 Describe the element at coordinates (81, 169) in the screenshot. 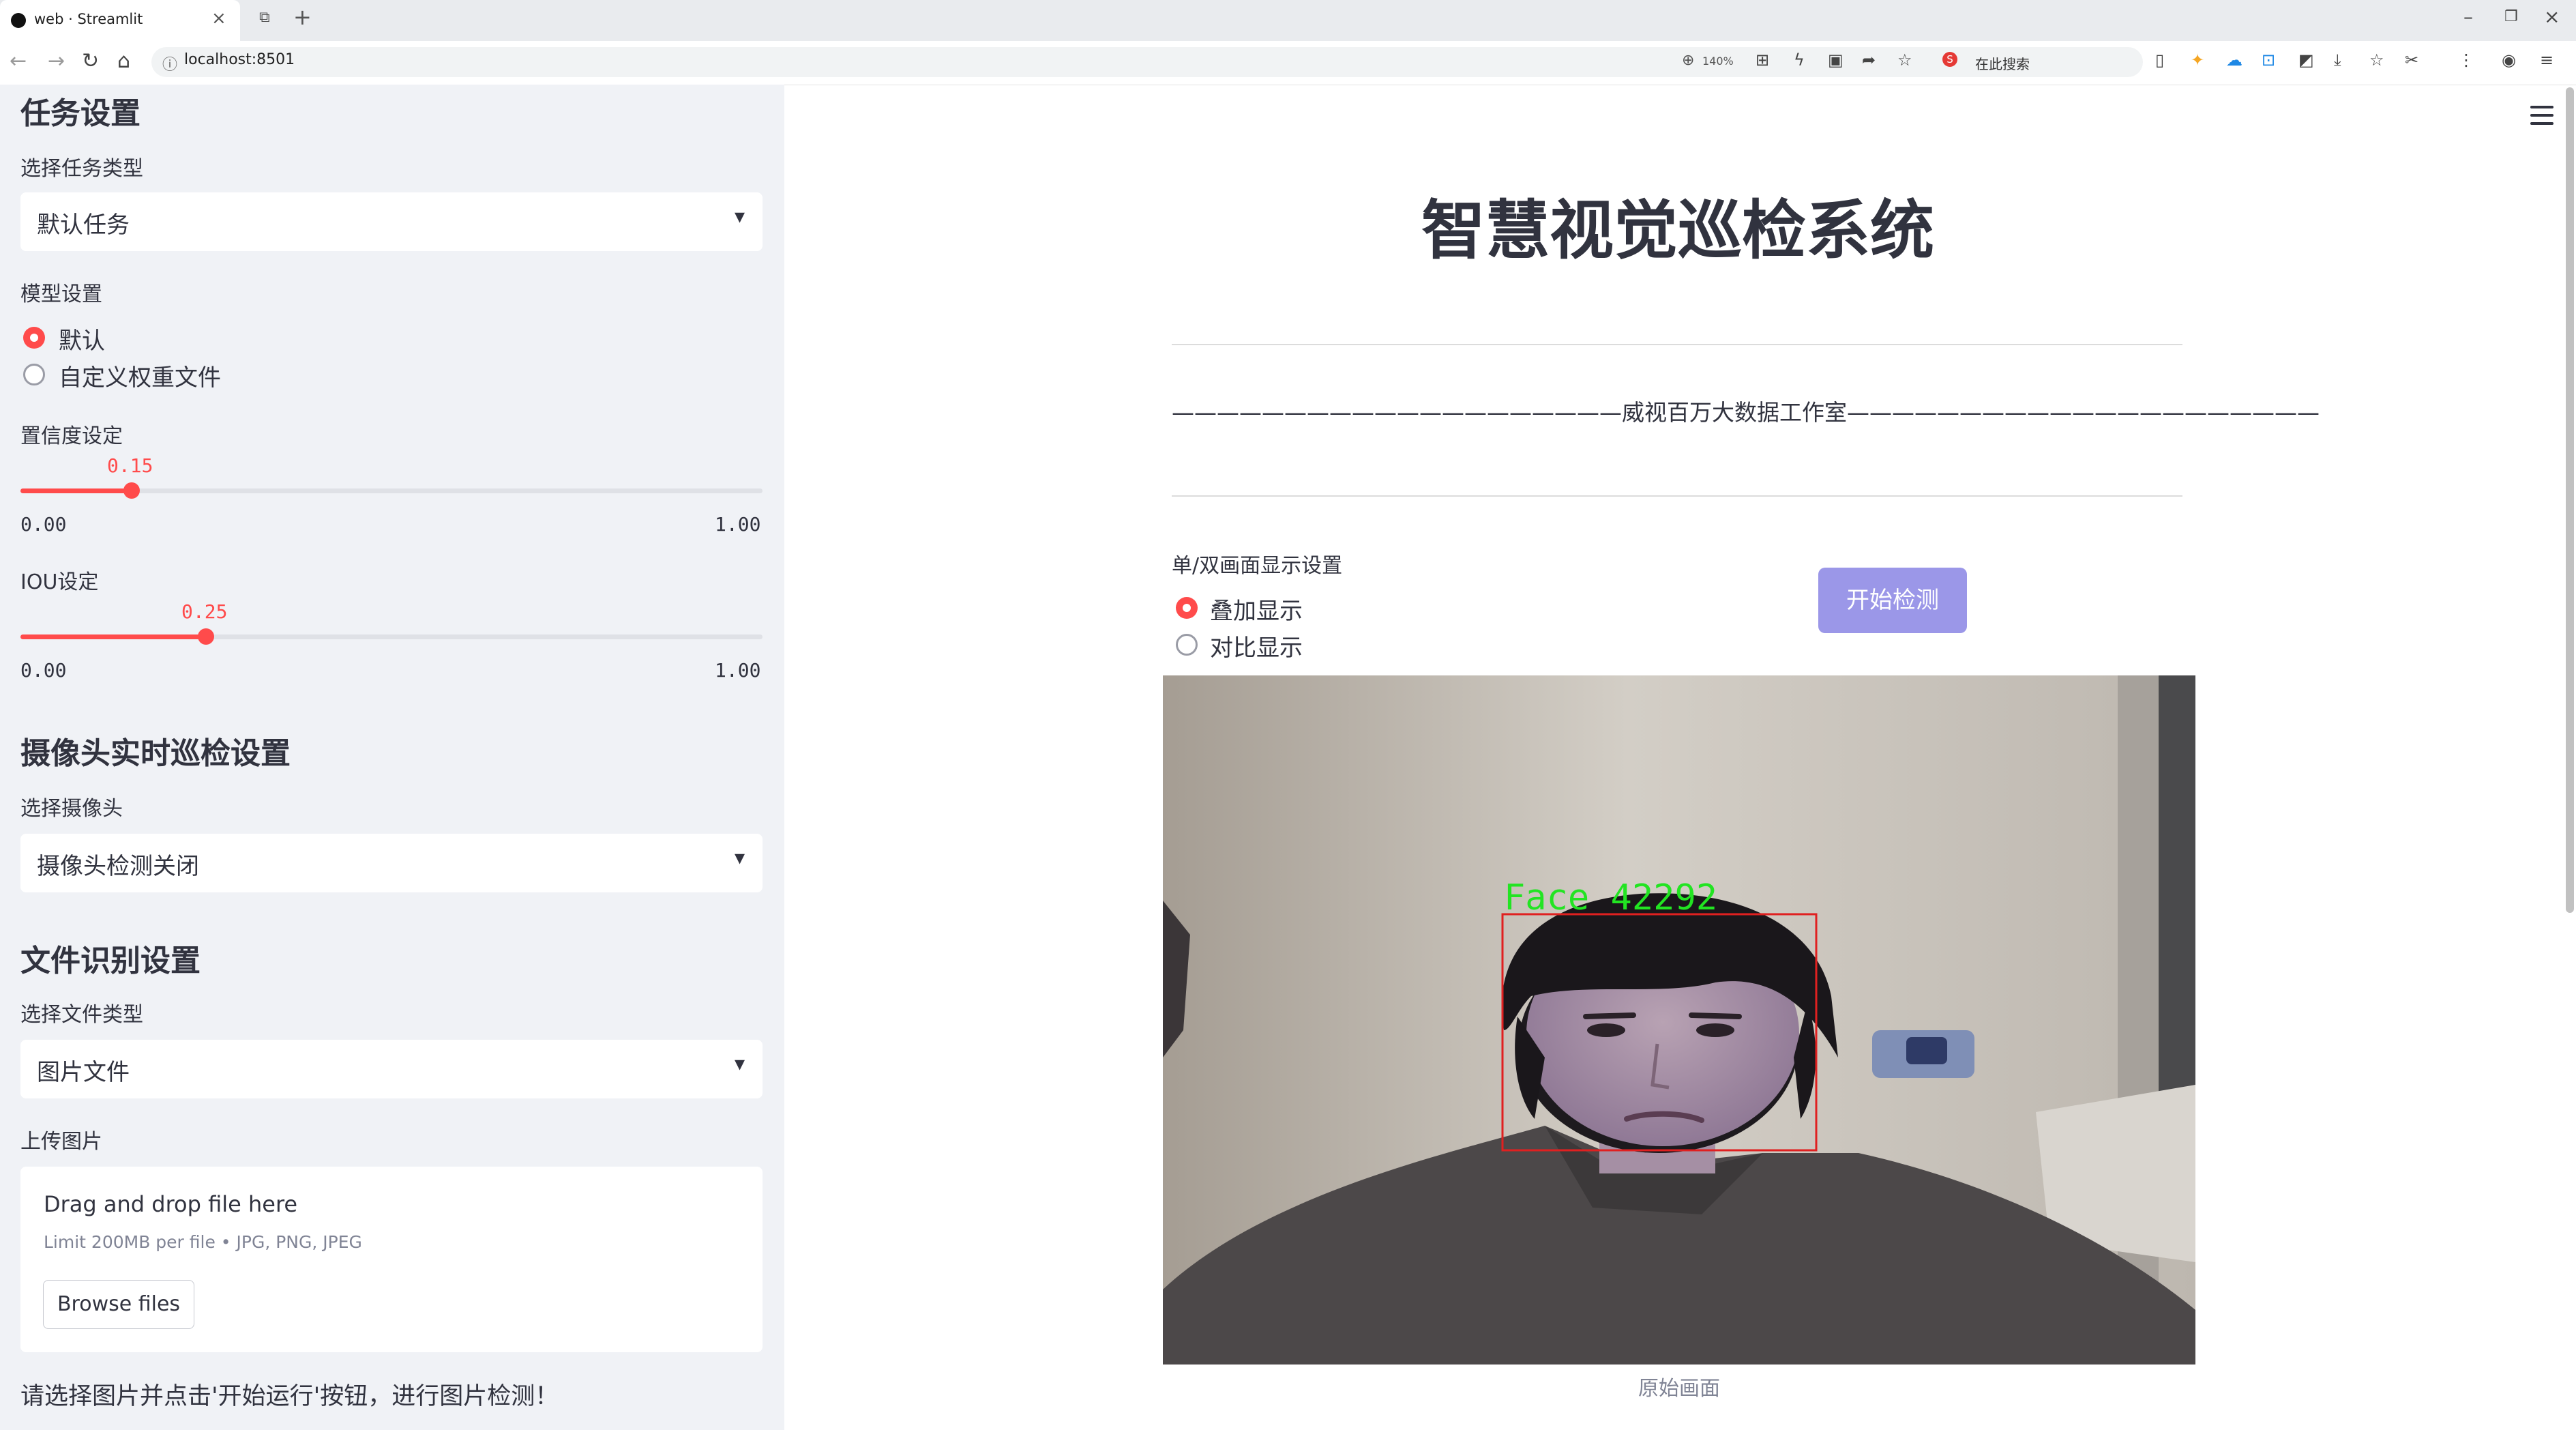

I see `task-type-label: 选择任务类型` at that location.